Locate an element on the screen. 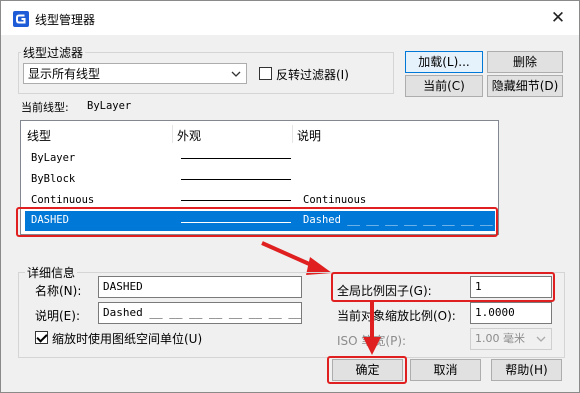 The image size is (580, 393). current-scale-value: 1.0000 is located at coordinates (495, 312).